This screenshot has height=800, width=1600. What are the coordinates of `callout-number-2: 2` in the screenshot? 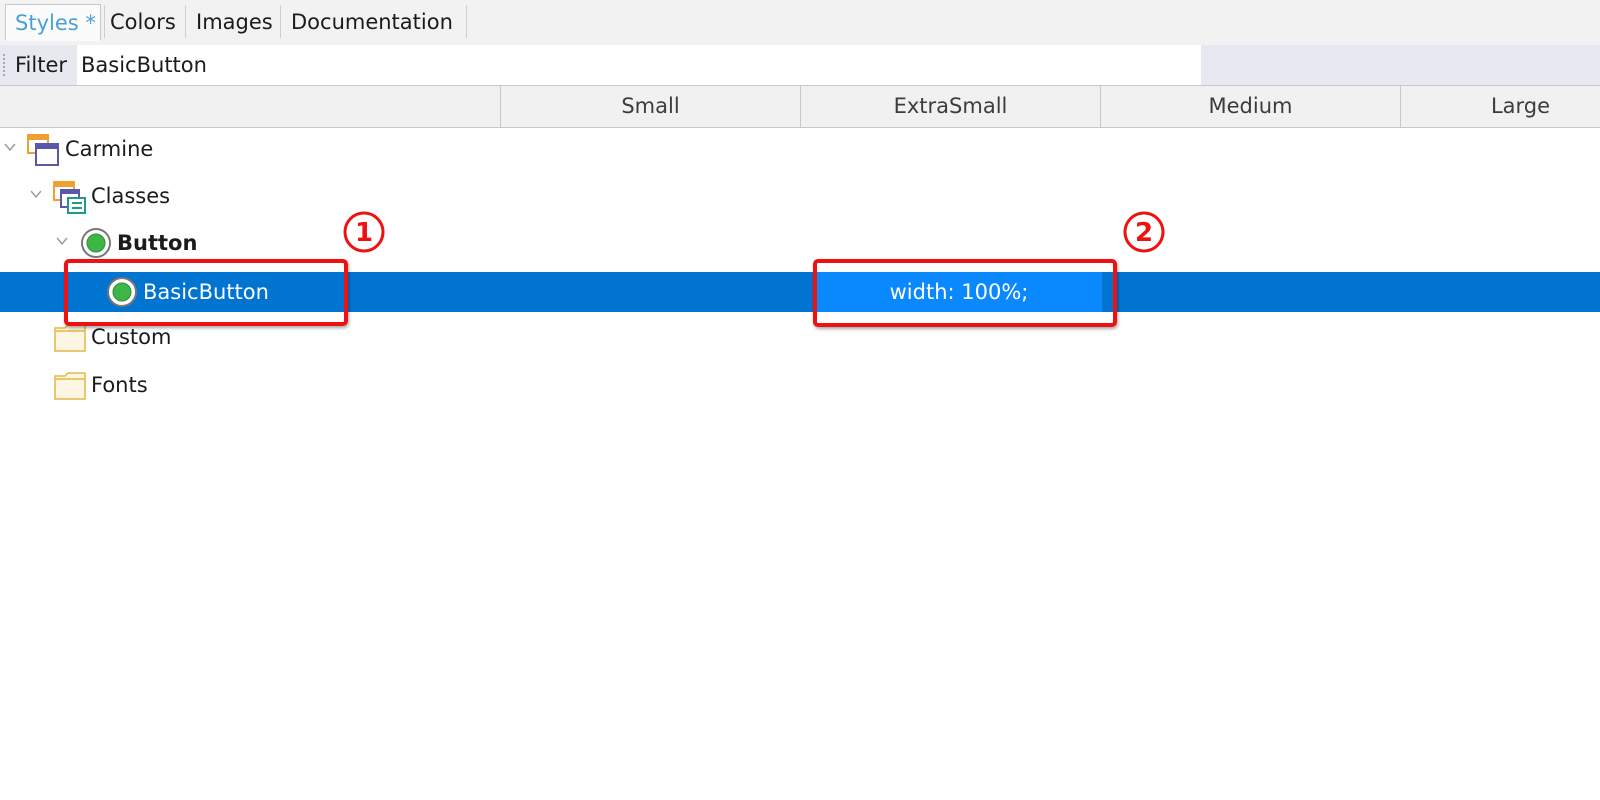 It's located at (1144, 232).